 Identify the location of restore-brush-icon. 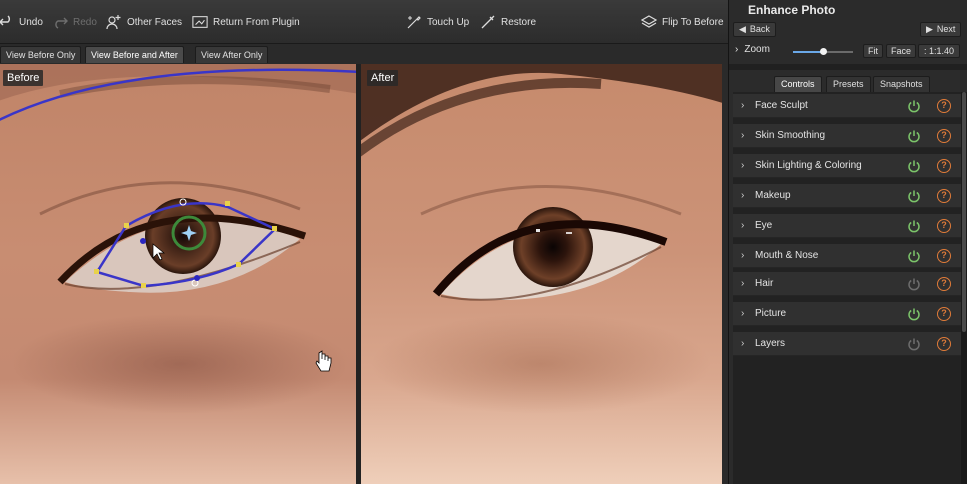
(488, 22).